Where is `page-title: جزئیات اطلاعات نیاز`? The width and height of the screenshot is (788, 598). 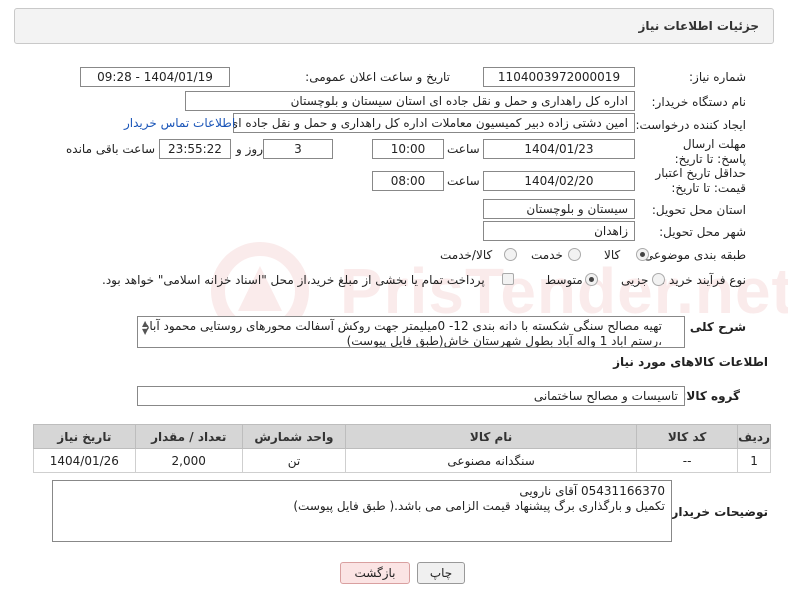
page-title: جزئیات اطلاعات نیاز is located at coordinates (698, 26).